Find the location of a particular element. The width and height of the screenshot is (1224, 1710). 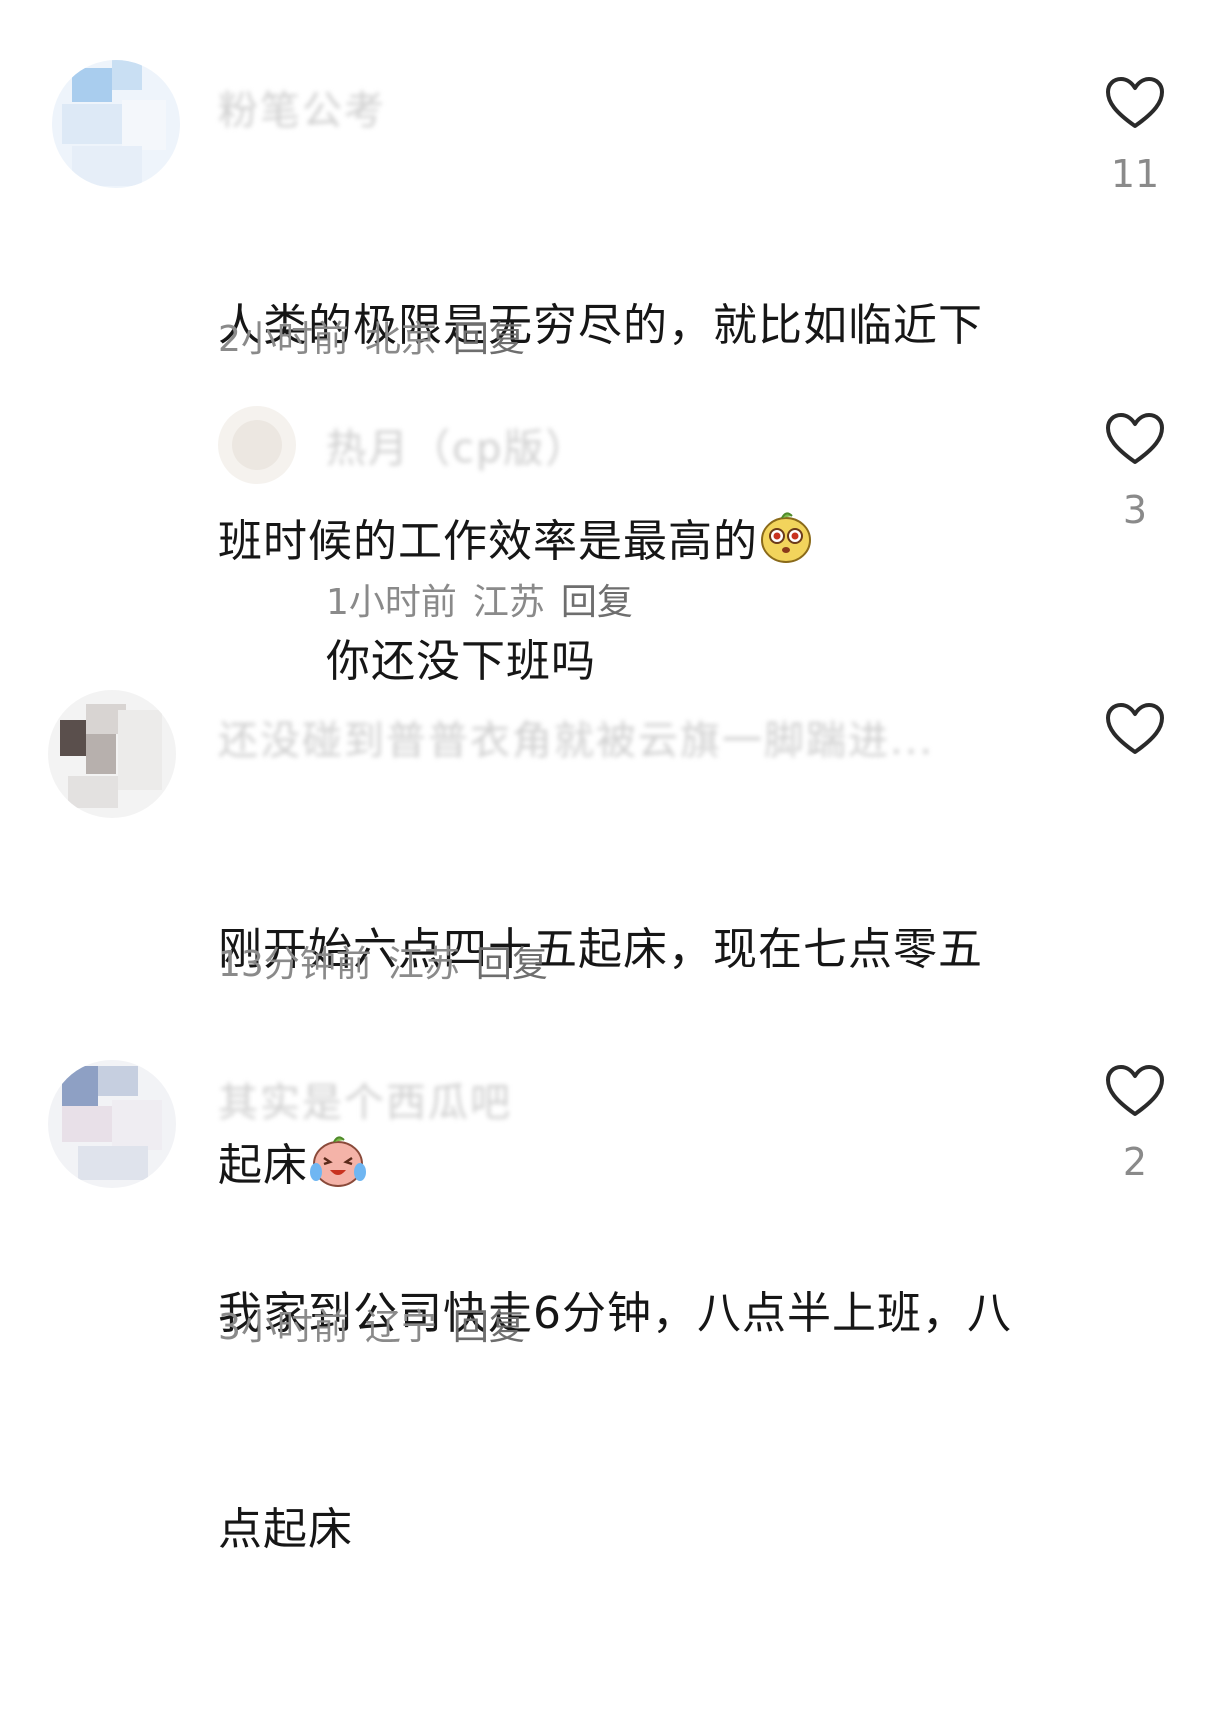

comment-username: 粉笔公考 is located at coordinates (302, 107).